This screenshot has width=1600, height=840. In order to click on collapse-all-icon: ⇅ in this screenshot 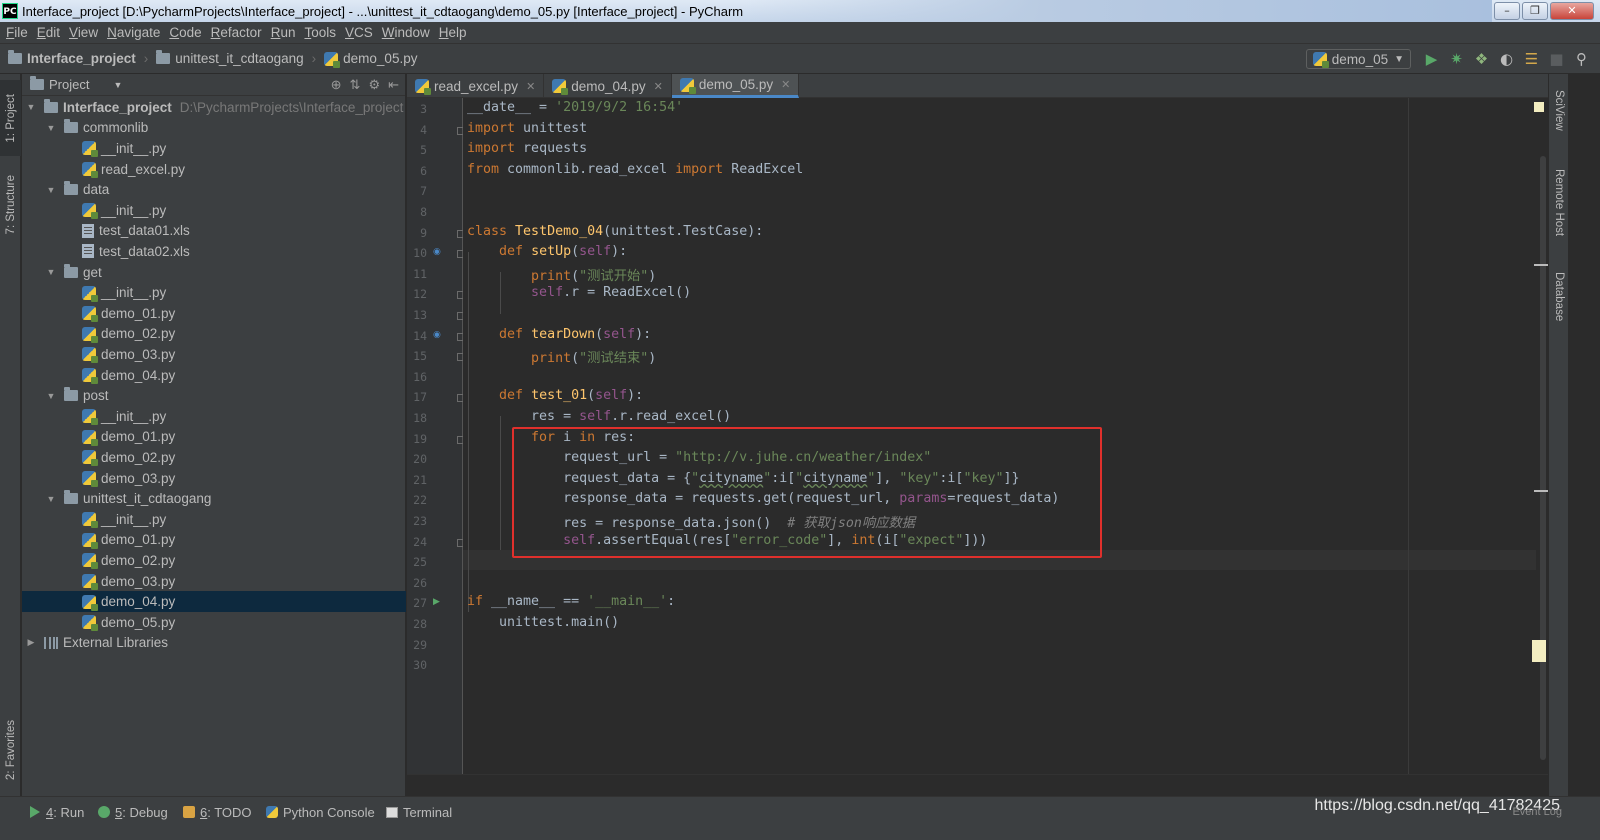, I will do `click(355, 85)`.